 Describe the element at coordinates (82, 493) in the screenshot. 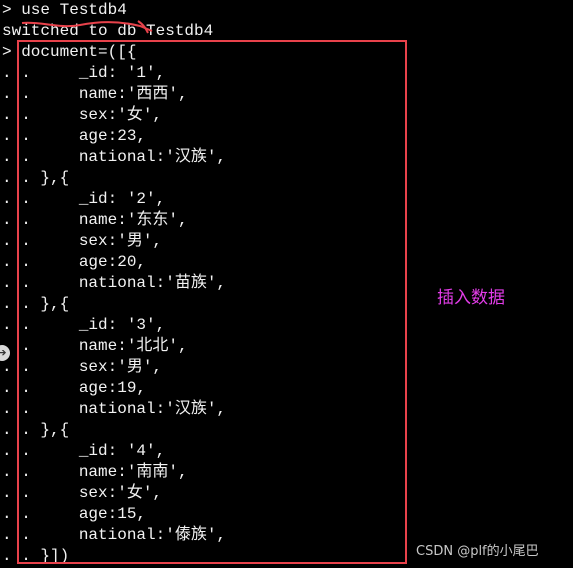

I see `terminal-line-24: . . sex:'女',` at that location.